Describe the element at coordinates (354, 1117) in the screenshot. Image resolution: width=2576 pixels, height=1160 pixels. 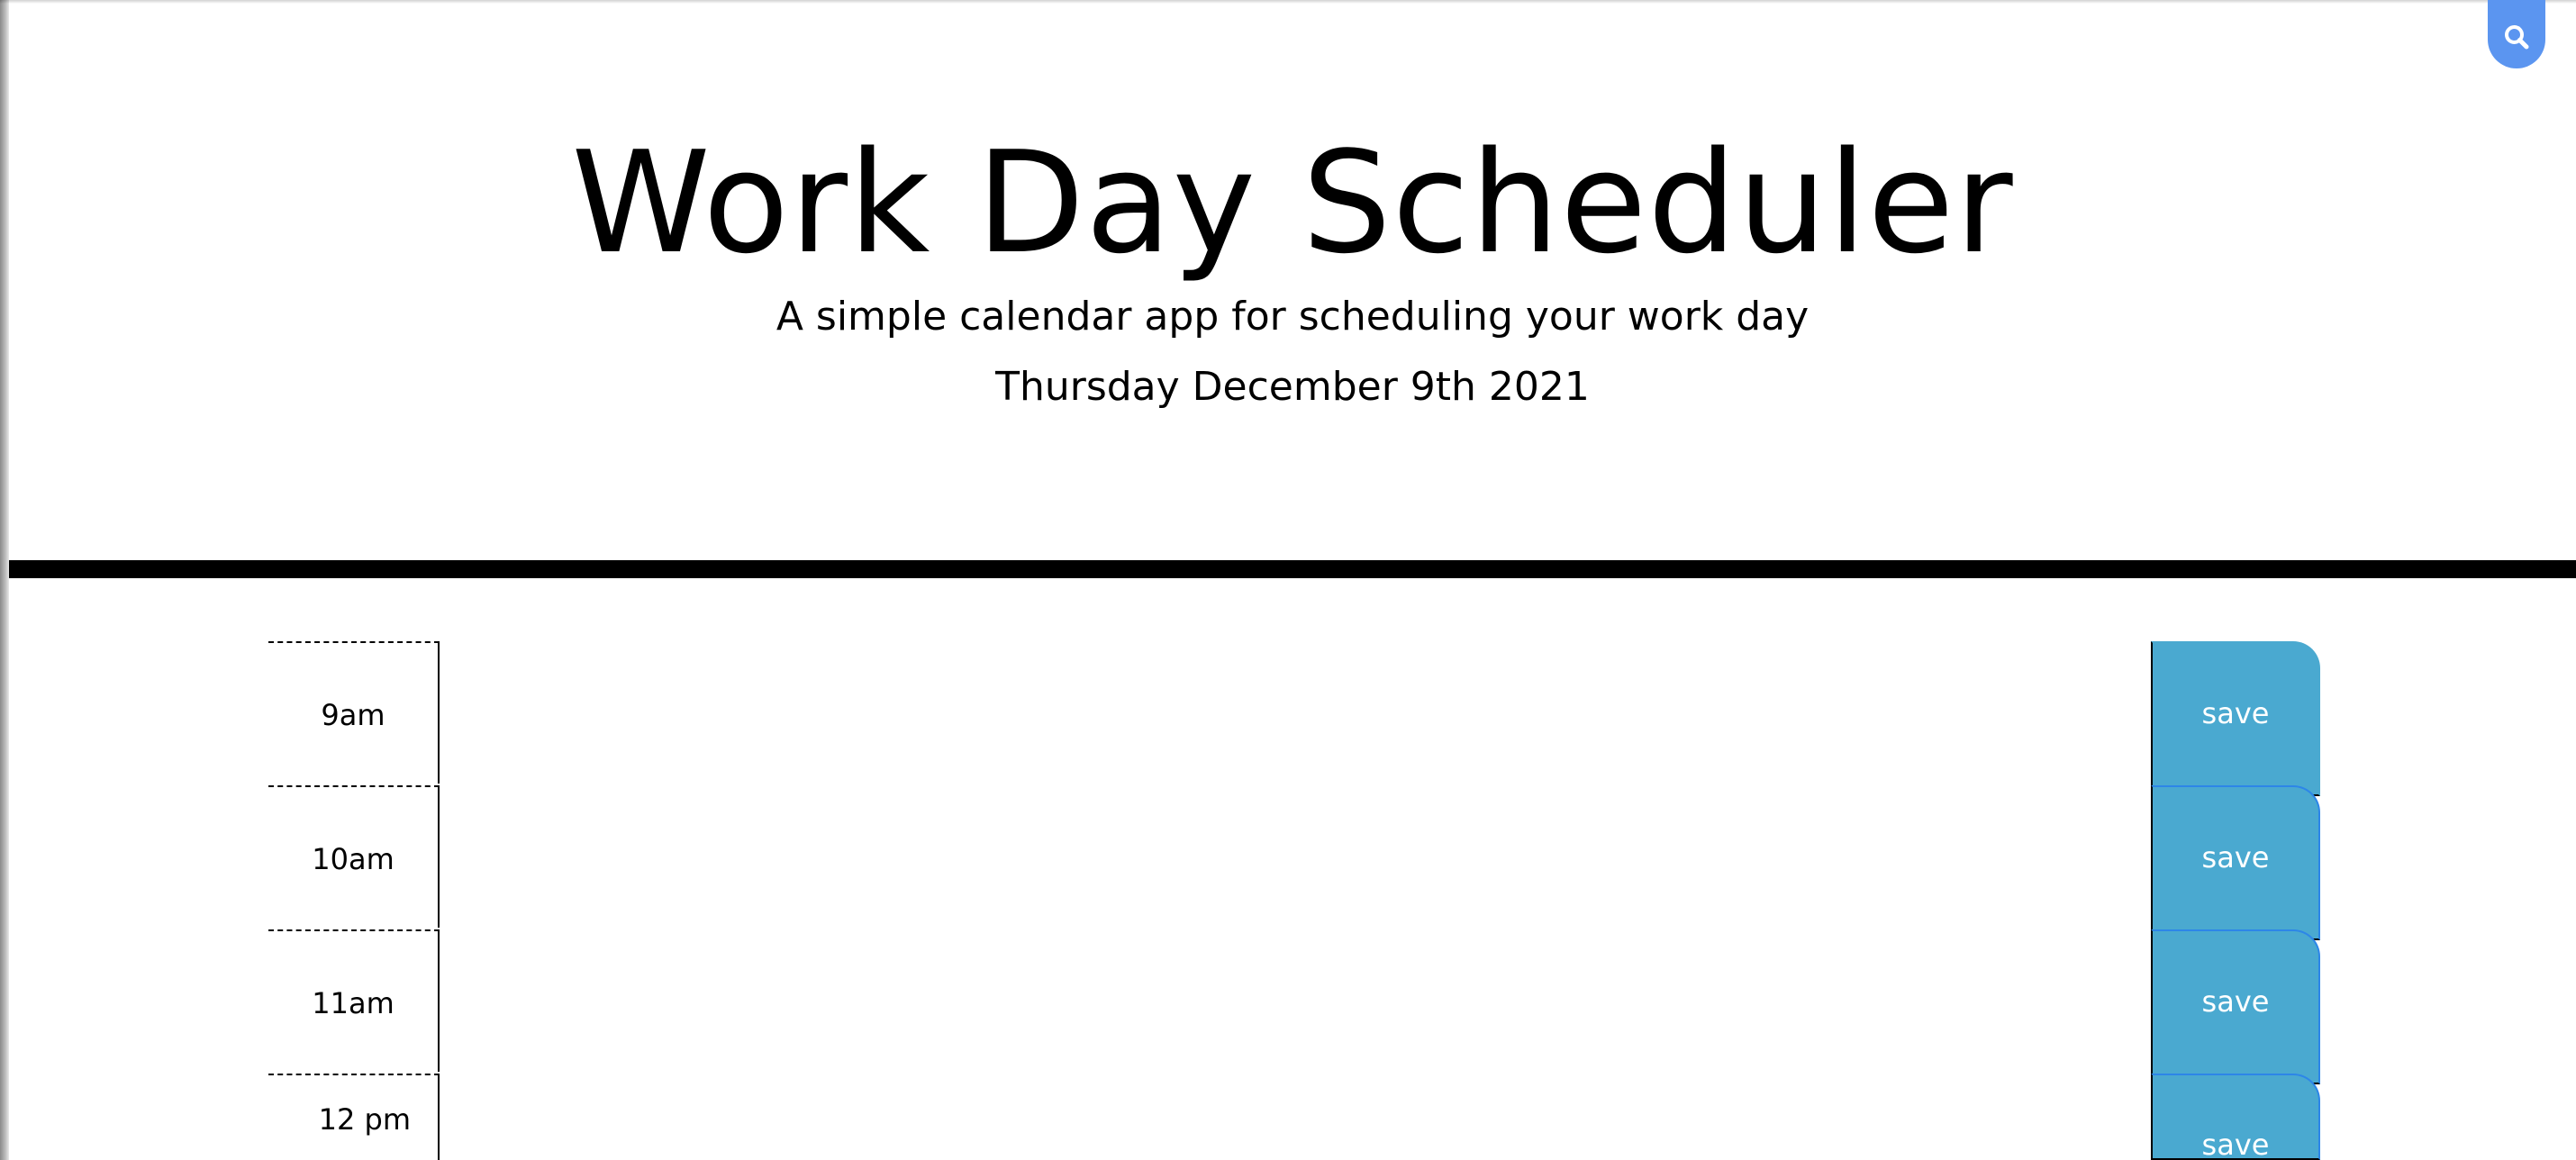
I see `hour-label: 12 pm` at that location.